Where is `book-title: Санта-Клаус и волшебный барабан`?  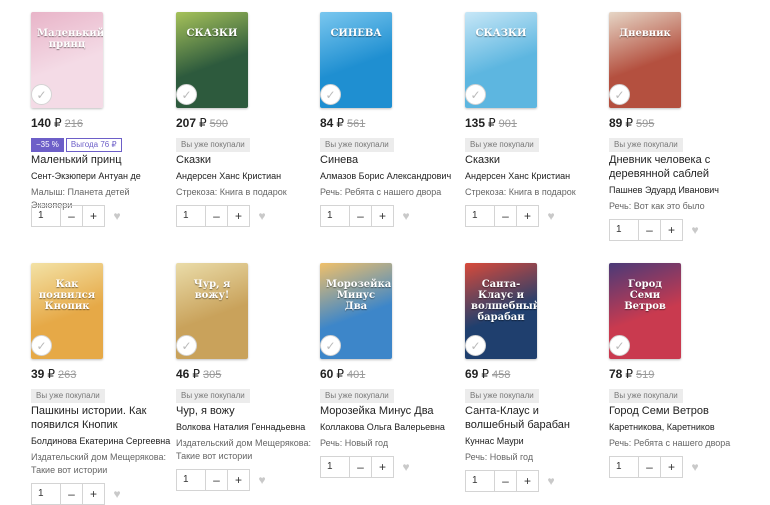 book-title: Санта-Клаус и волшебный барабан is located at coordinates (530, 418).